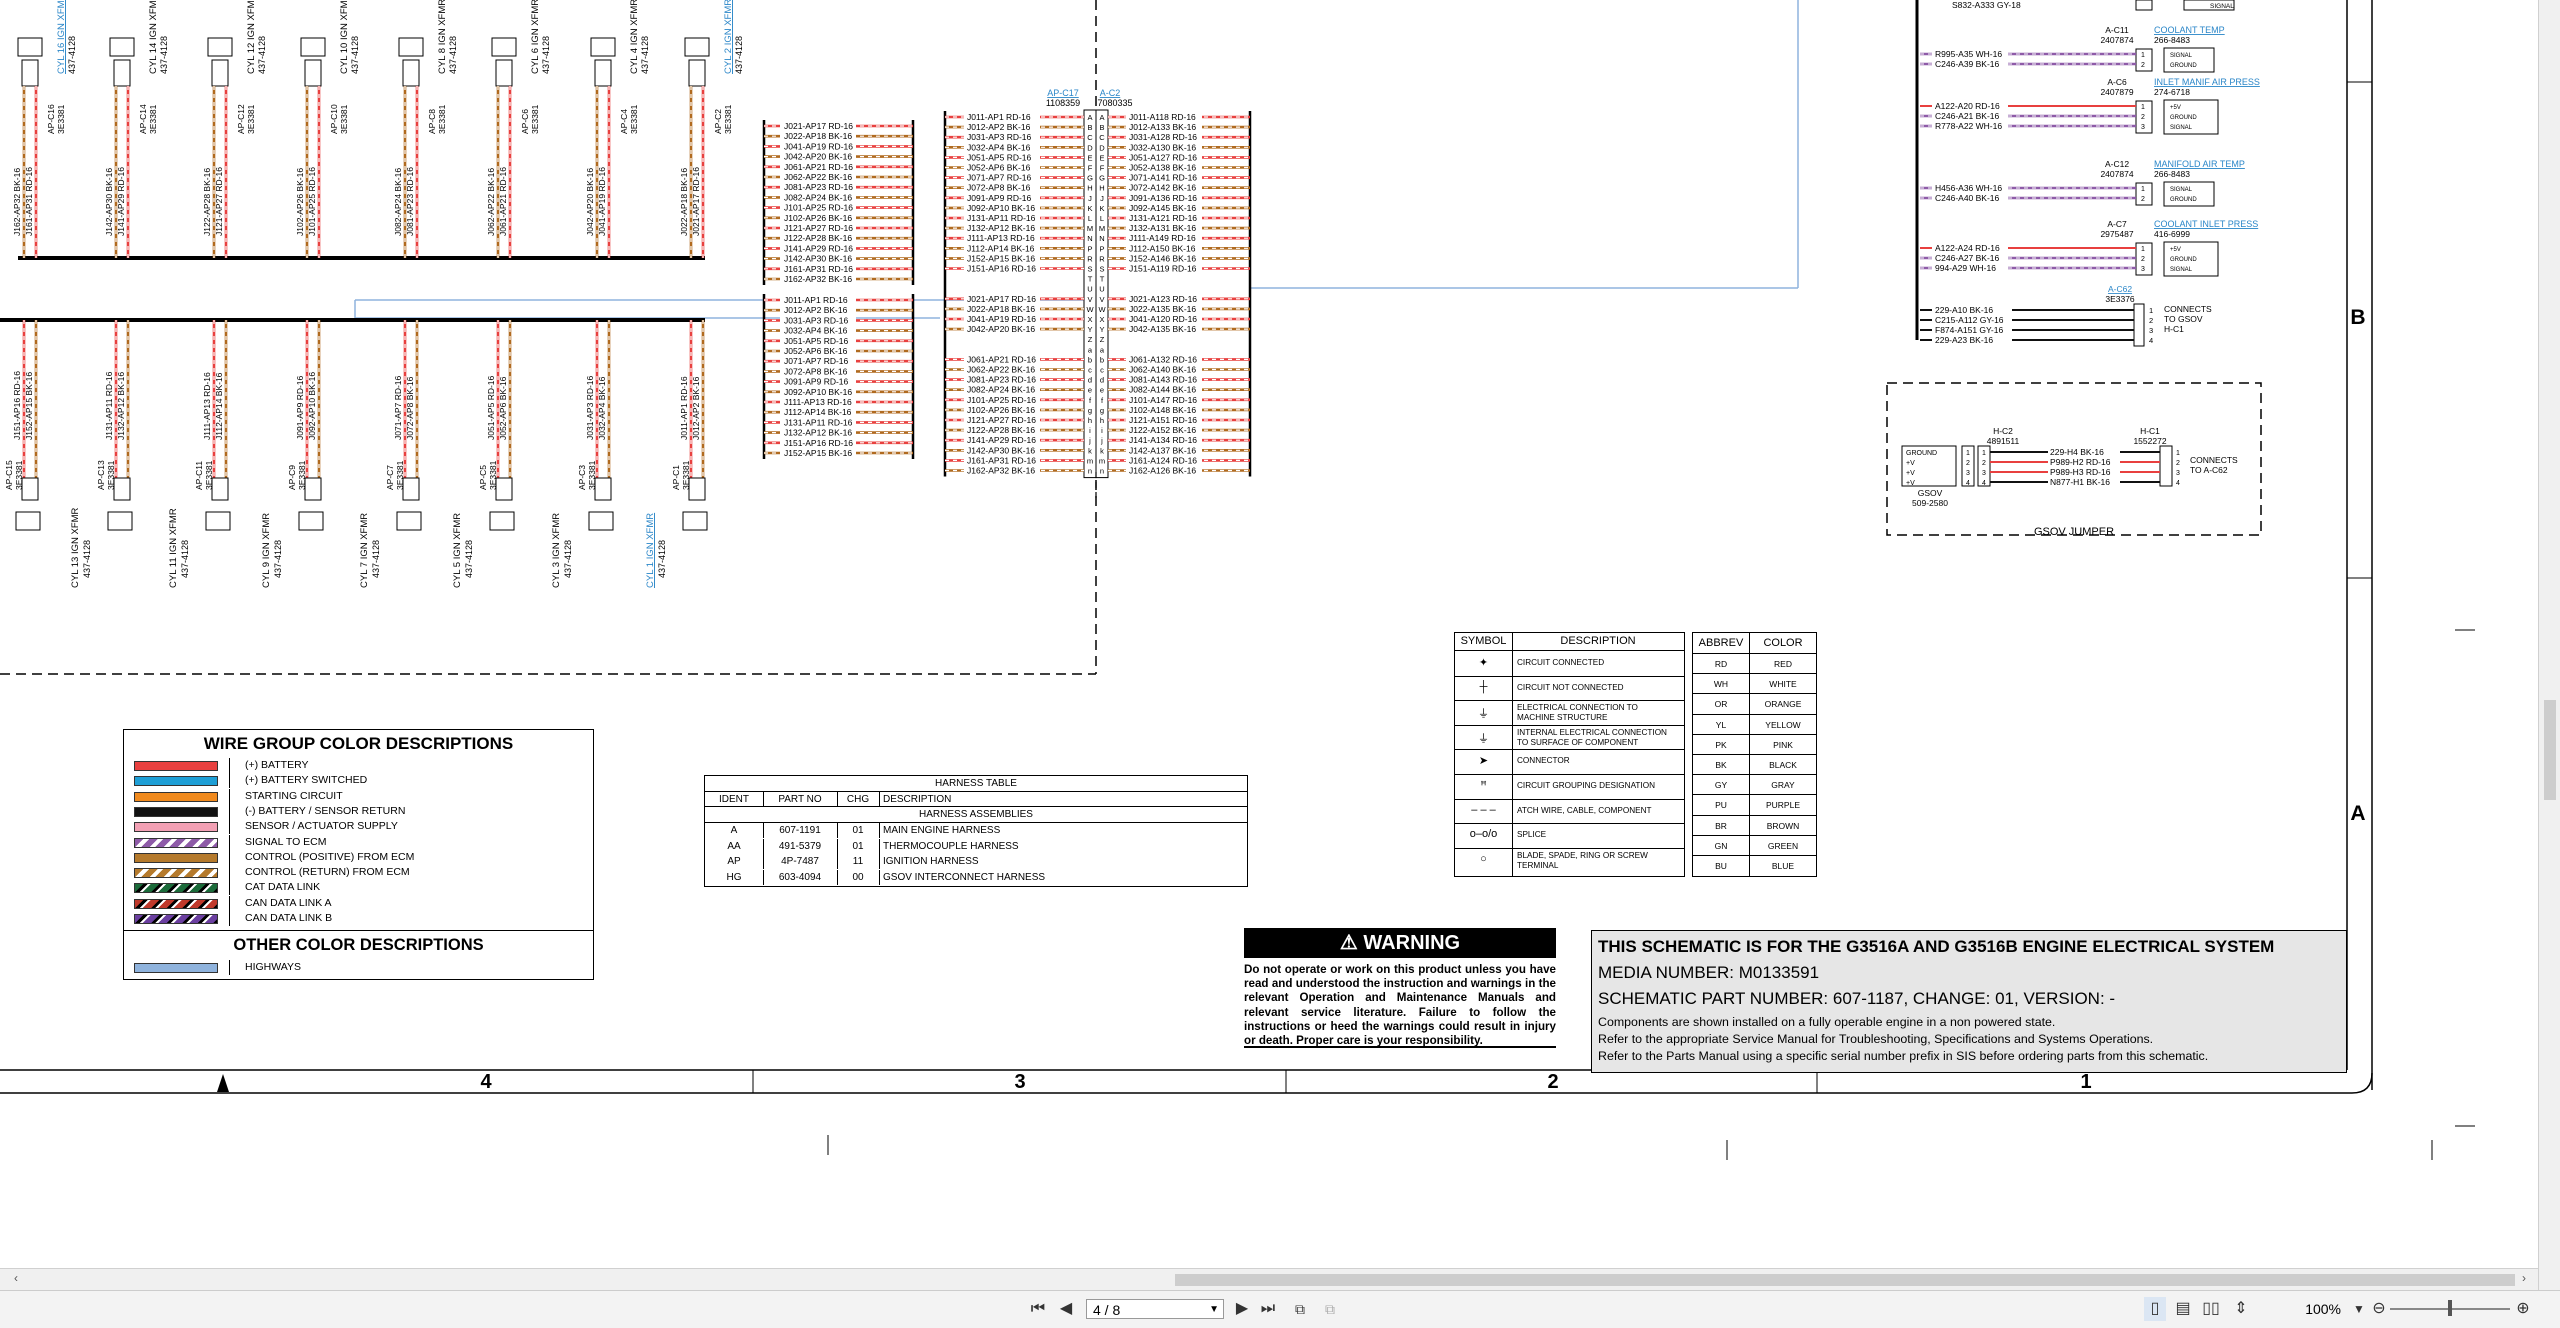 Image resolution: width=2560 pixels, height=1328 pixels. Describe the element at coordinates (684, 408) in the screenshot. I see `wire-label: J011-AP1 RD-16` at that location.